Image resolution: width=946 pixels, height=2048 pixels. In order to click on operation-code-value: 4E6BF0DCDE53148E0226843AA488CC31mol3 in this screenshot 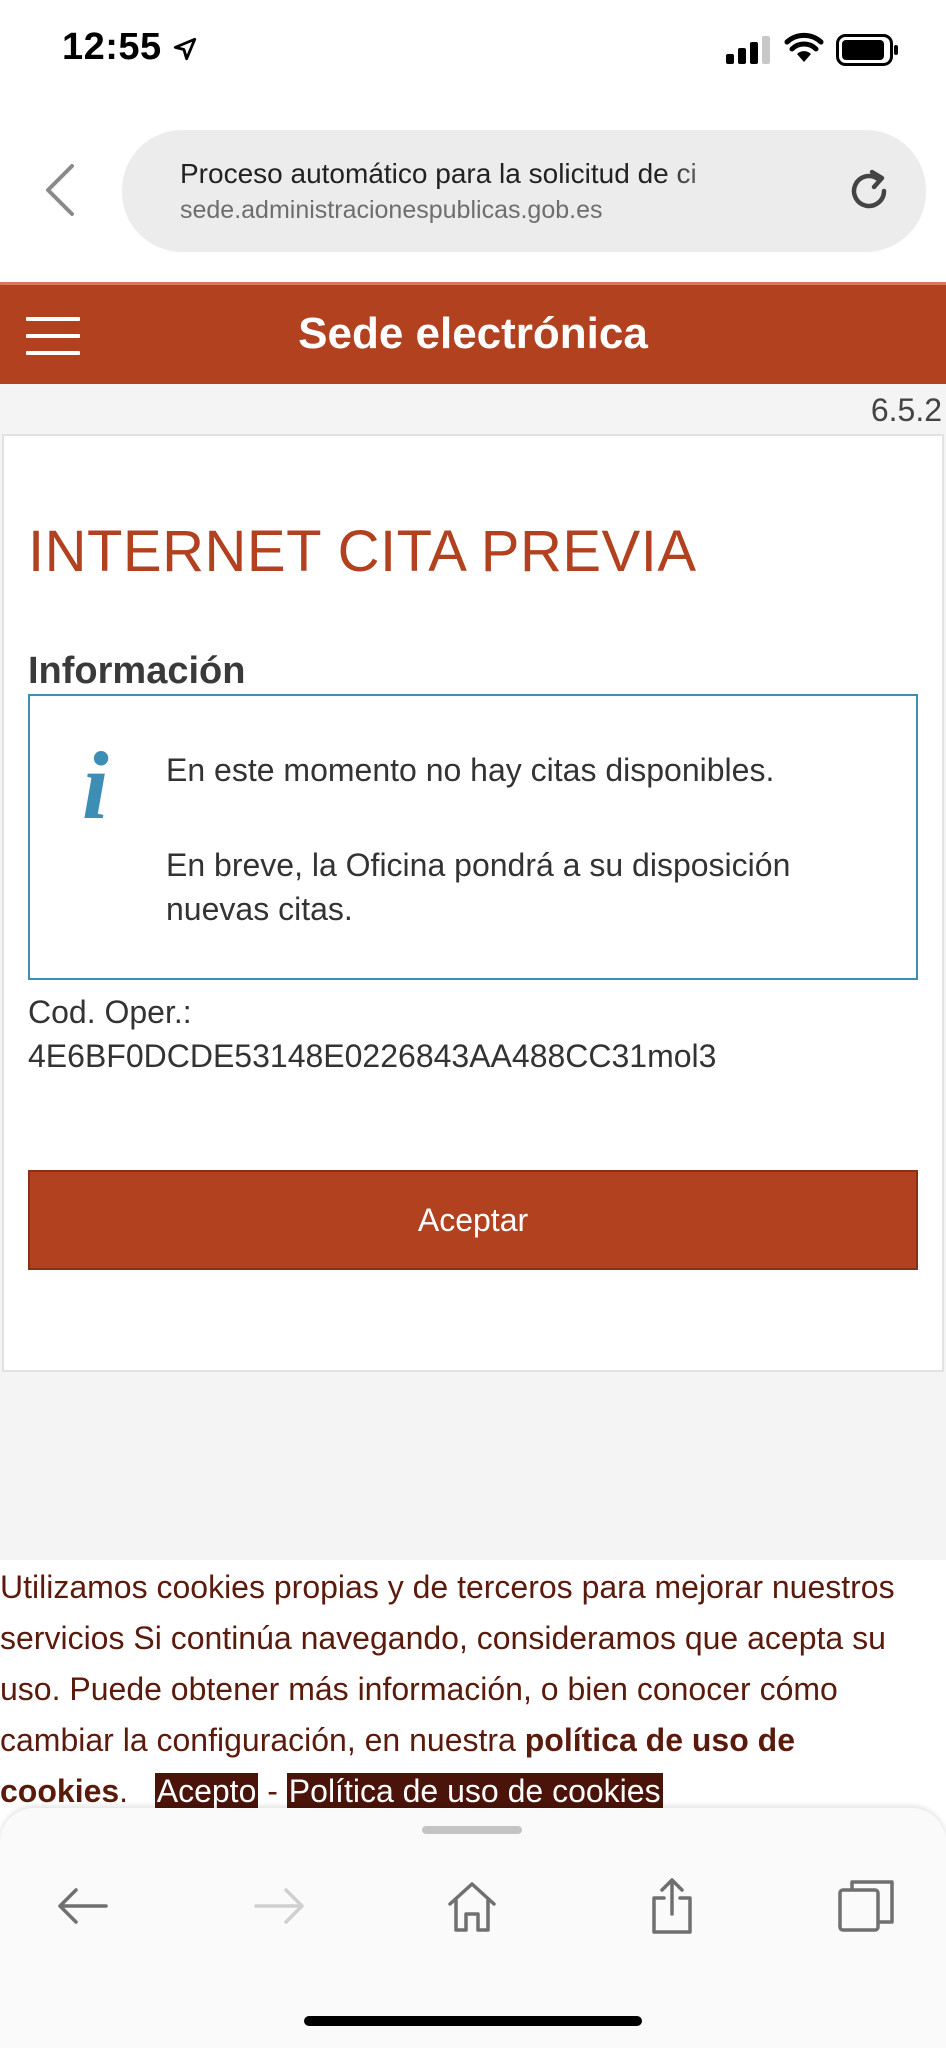, I will do `click(372, 1056)`.